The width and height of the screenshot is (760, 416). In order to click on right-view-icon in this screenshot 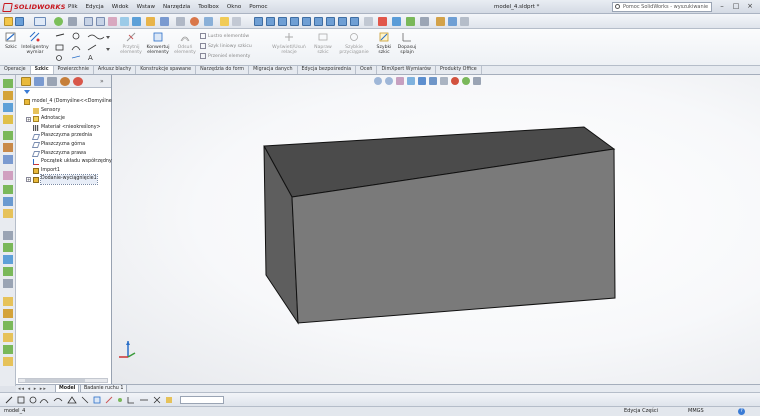, I will do `click(294, 21)`.